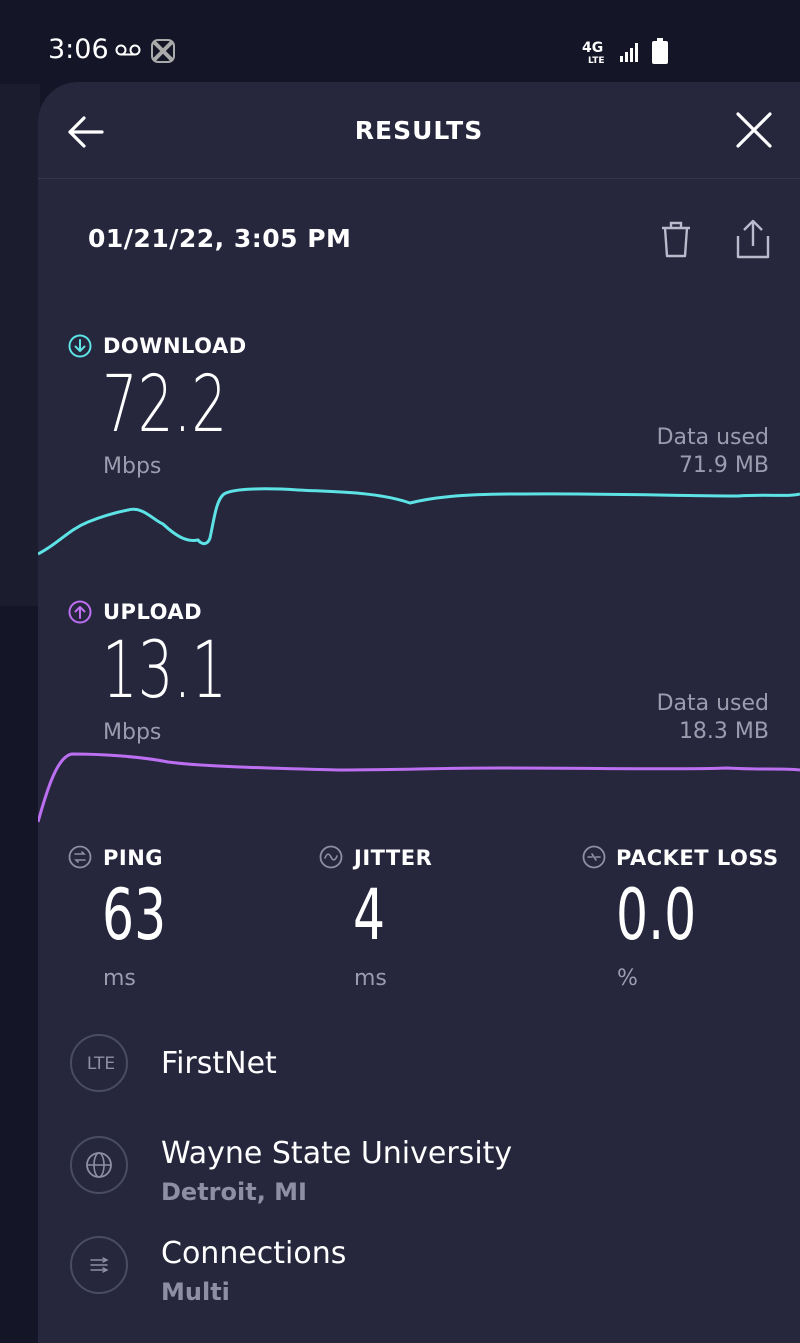  I want to click on connections-label: Connections, so click(254, 1253).